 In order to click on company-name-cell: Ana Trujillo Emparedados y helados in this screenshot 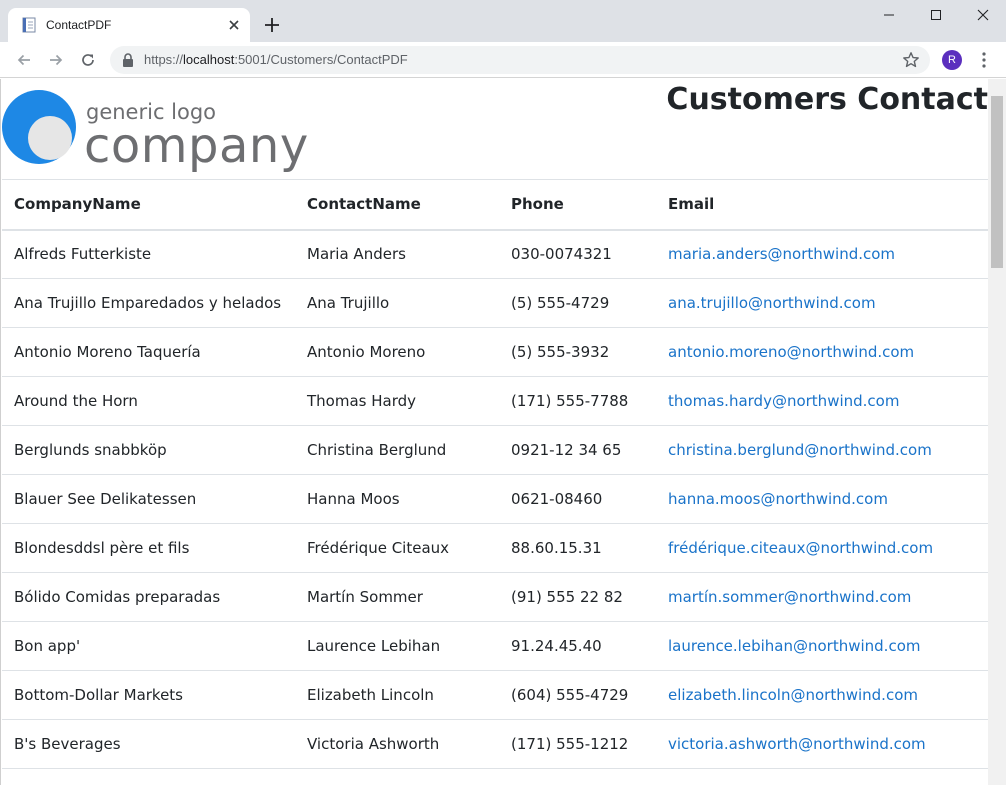, I will do `click(148, 303)`.